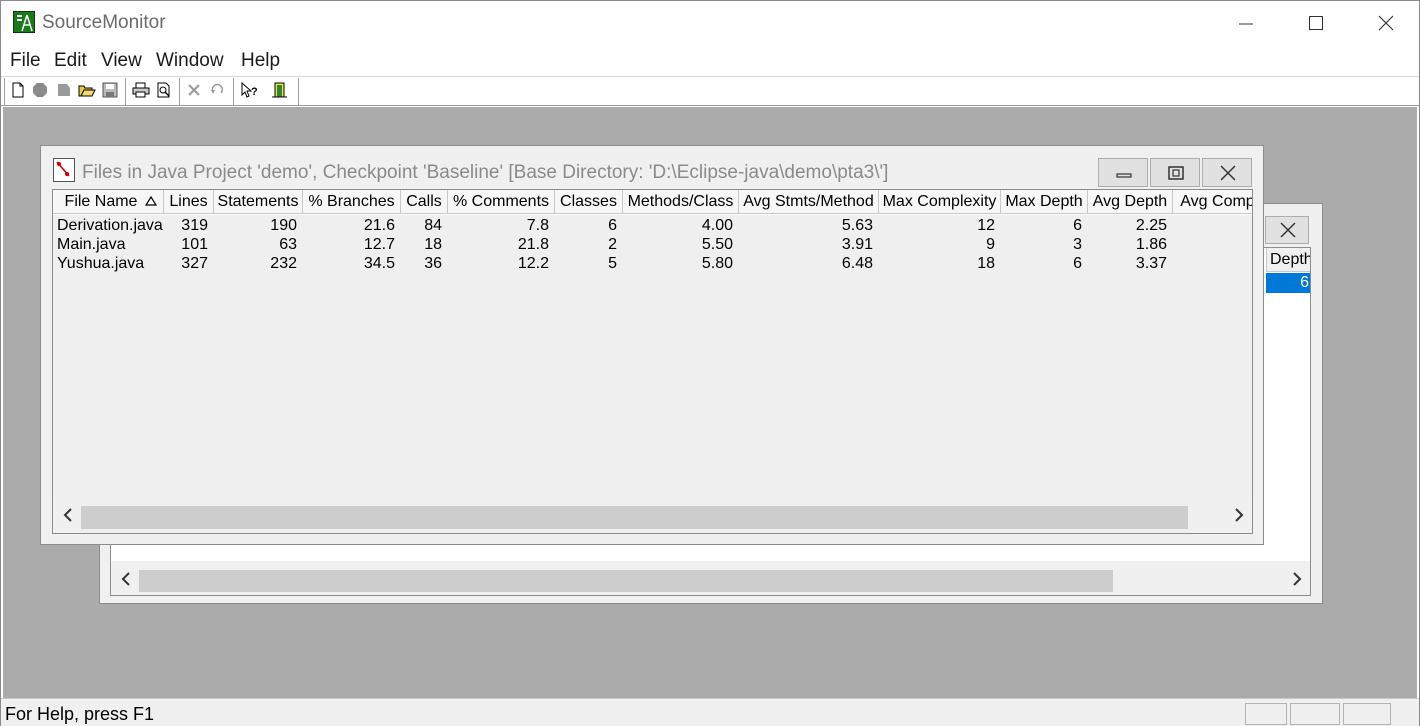 This screenshot has width=1420, height=726. What do you see at coordinates (1385, 23) in the screenshot?
I see `close-button` at bounding box center [1385, 23].